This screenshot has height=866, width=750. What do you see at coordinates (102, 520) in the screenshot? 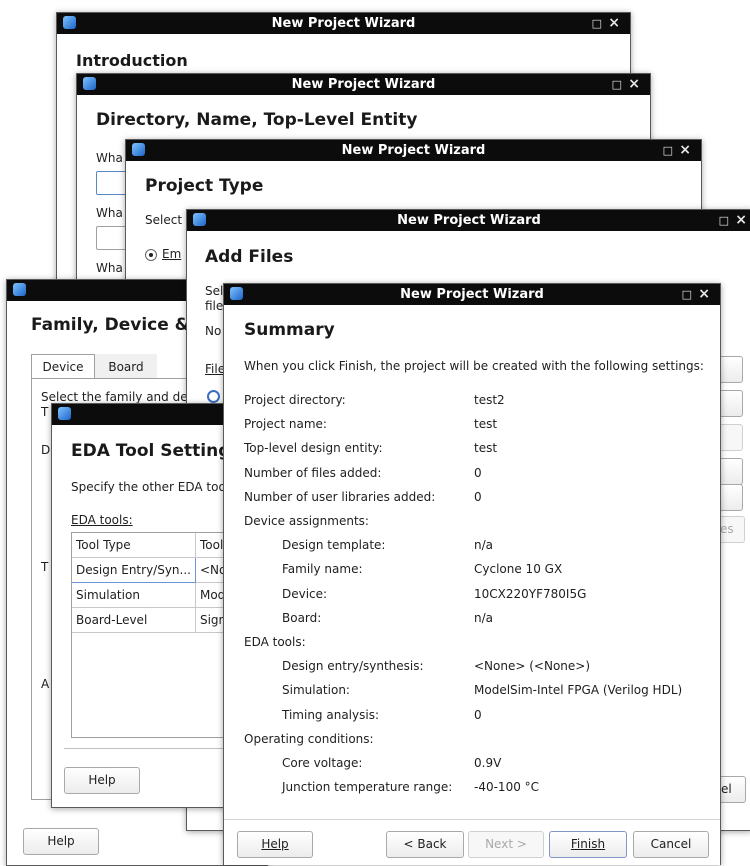
I see `eda-tools-label: EDA tools:` at bounding box center [102, 520].